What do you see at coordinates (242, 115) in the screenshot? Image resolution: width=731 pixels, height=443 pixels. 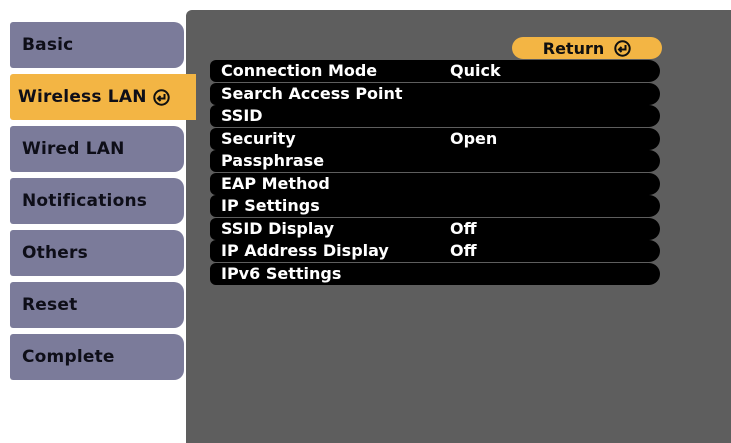 I see `setting-label: SSID` at bounding box center [242, 115].